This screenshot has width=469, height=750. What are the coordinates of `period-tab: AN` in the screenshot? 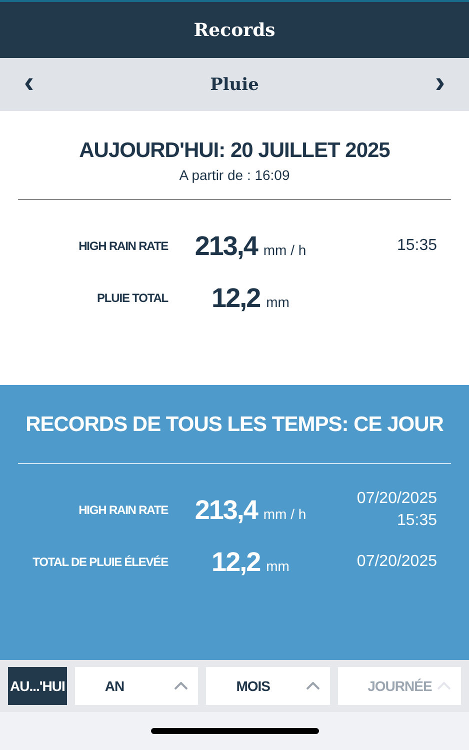 It's located at (136, 686).